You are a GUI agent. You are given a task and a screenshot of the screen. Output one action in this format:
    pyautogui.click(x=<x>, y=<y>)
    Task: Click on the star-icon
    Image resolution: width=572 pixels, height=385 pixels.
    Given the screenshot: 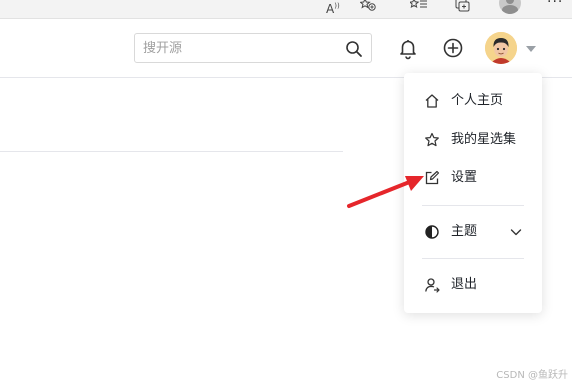 What is the action you would take?
    pyautogui.click(x=432, y=139)
    